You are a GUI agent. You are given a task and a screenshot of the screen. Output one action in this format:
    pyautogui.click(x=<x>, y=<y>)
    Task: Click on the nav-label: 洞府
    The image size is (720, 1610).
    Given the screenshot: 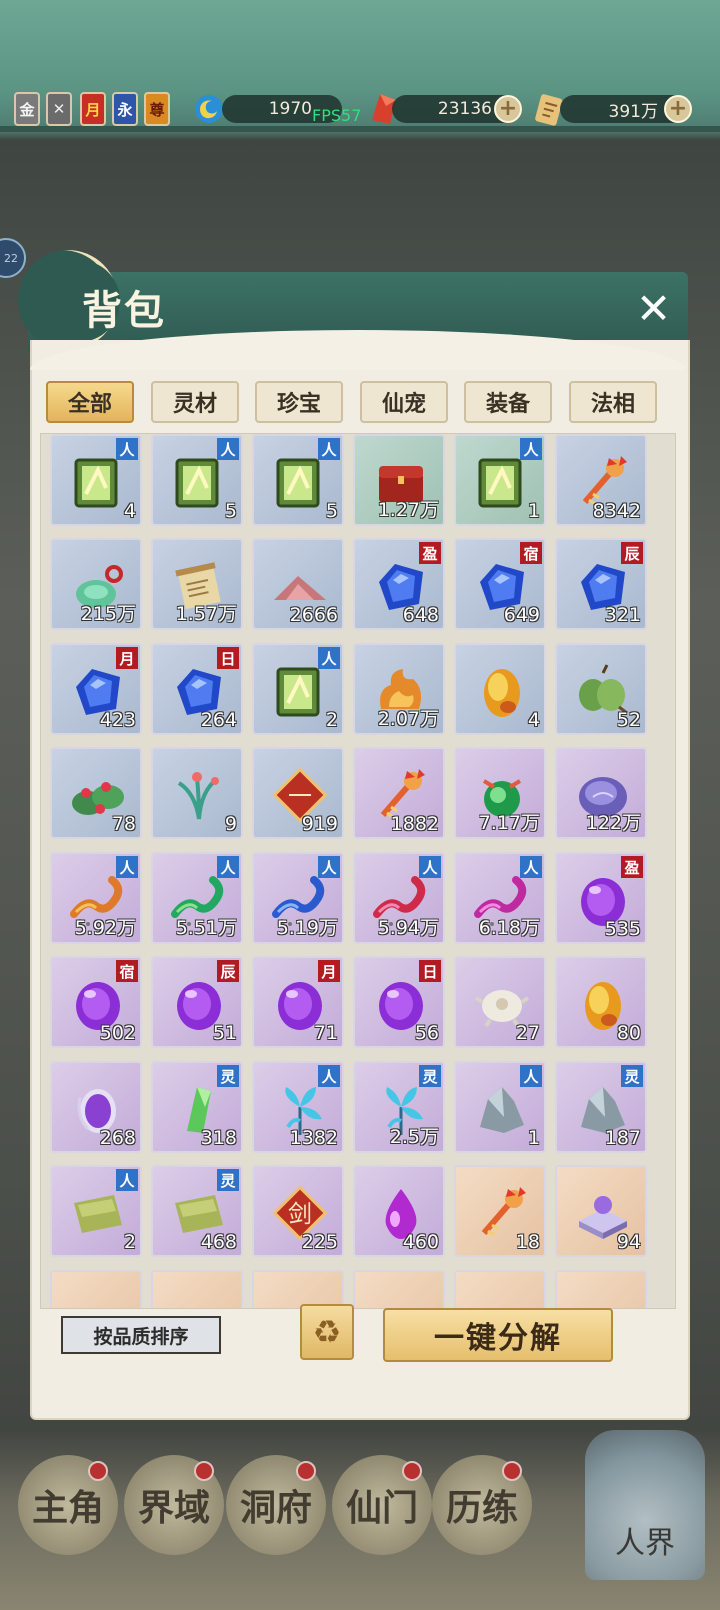 What is the action you would take?
    pyautogui.click(x=275, y=1508)
    